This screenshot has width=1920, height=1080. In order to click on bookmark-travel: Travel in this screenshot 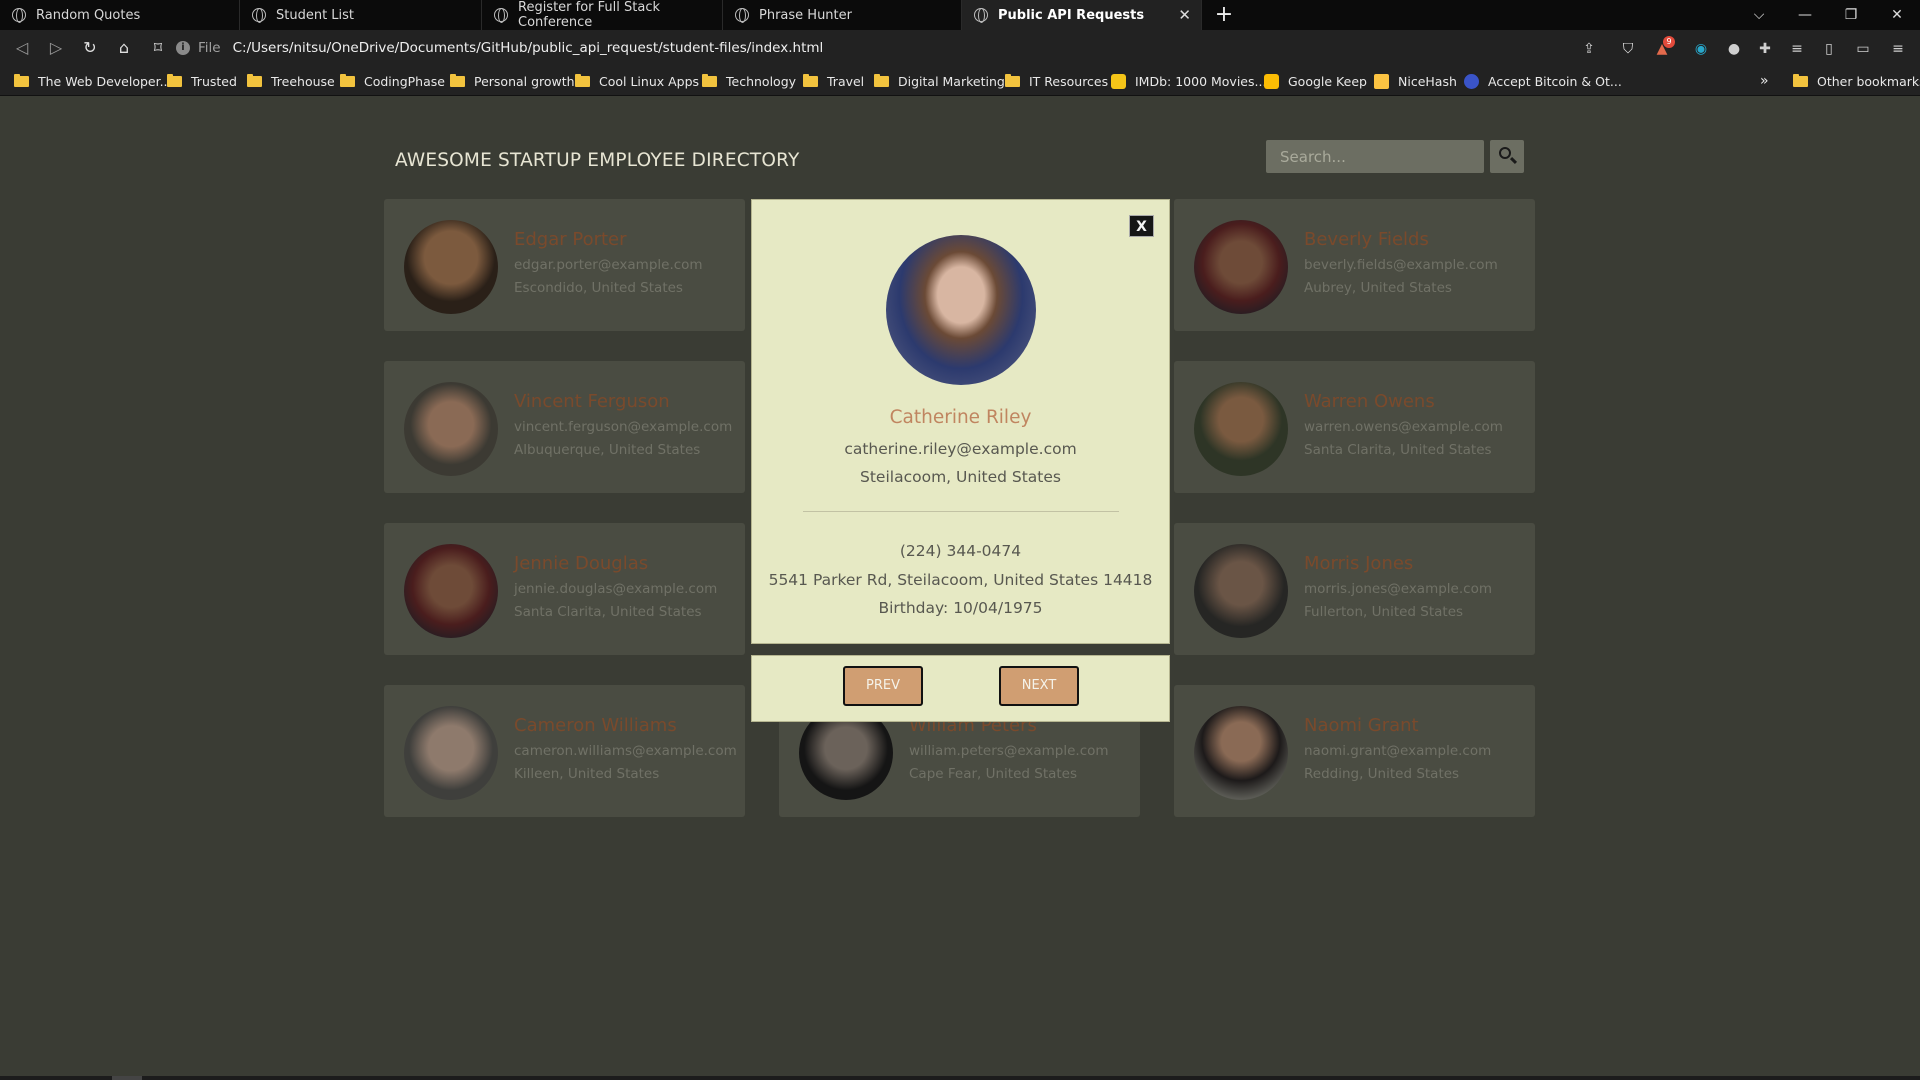, I will do `click(833, 81)`.